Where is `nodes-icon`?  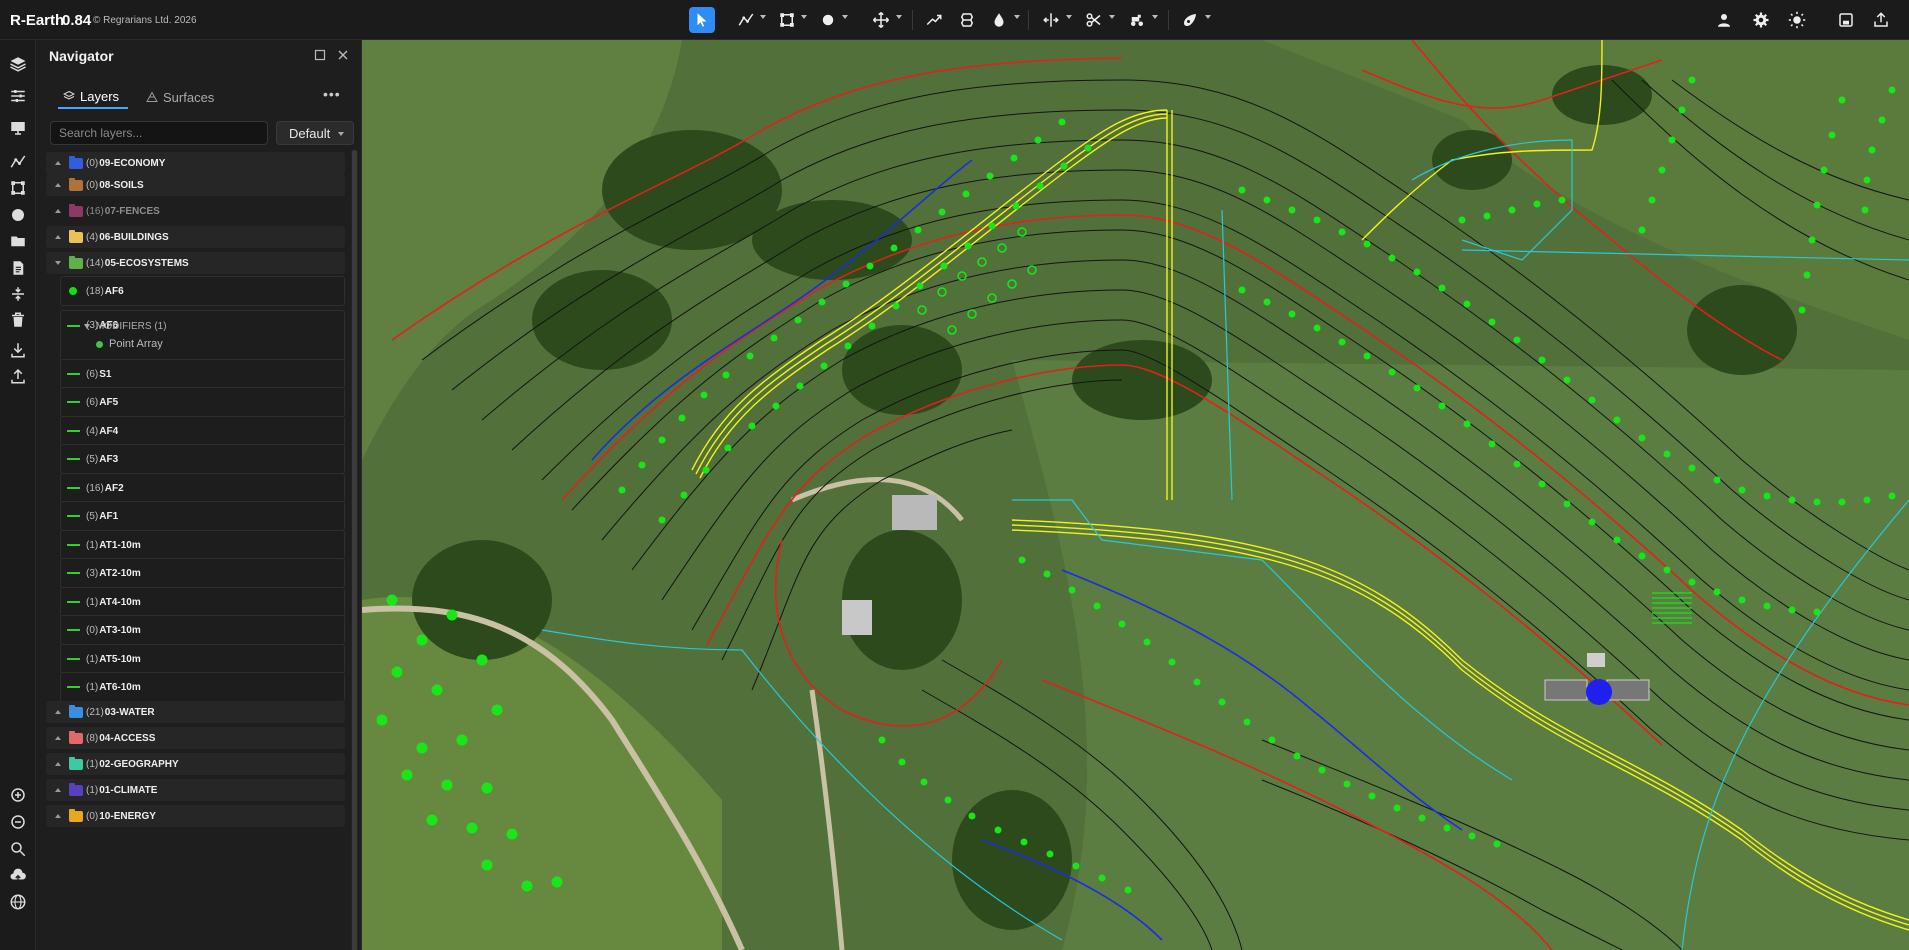 nodes-icon is located at coordinates (18, 188).